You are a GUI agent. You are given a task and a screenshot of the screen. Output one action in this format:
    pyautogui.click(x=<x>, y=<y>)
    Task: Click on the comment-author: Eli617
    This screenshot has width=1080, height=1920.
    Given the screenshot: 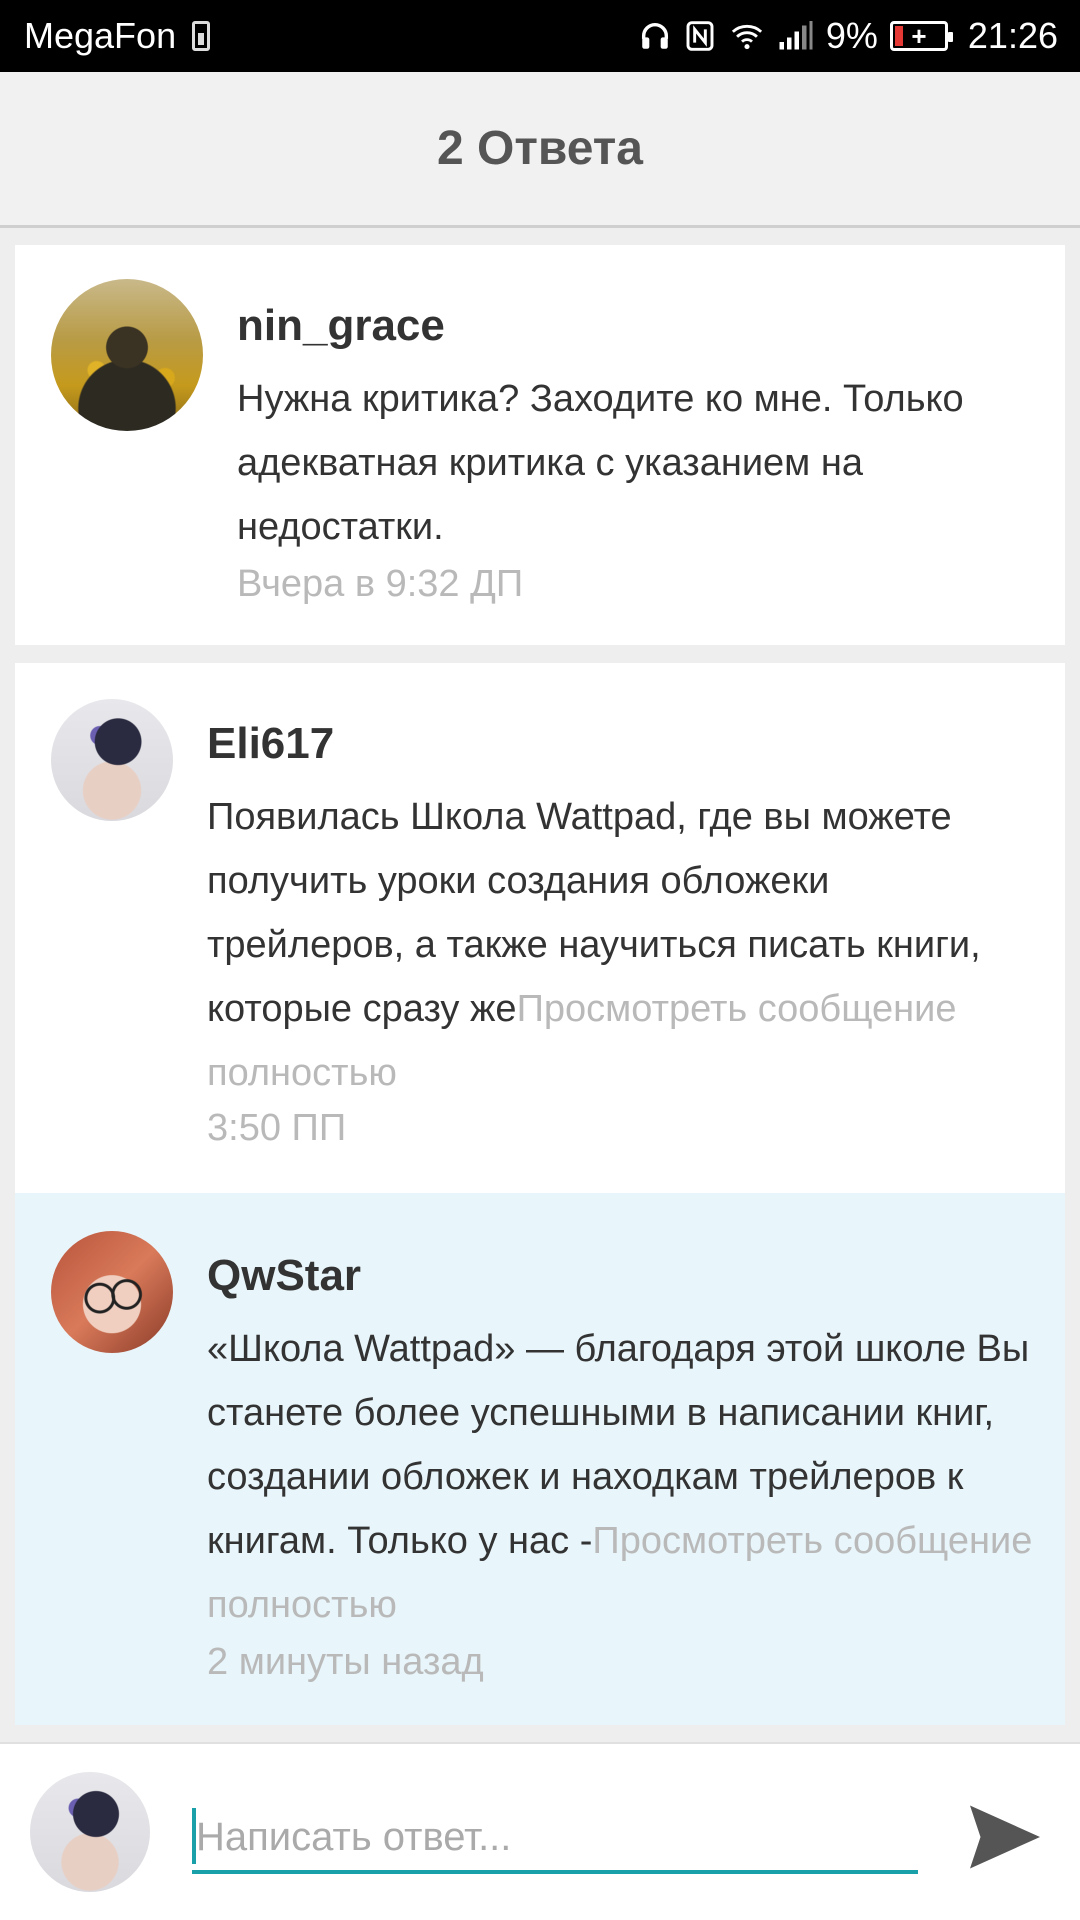 What is the action you would take?
    pyautogui.click(x=270, y=744)
    